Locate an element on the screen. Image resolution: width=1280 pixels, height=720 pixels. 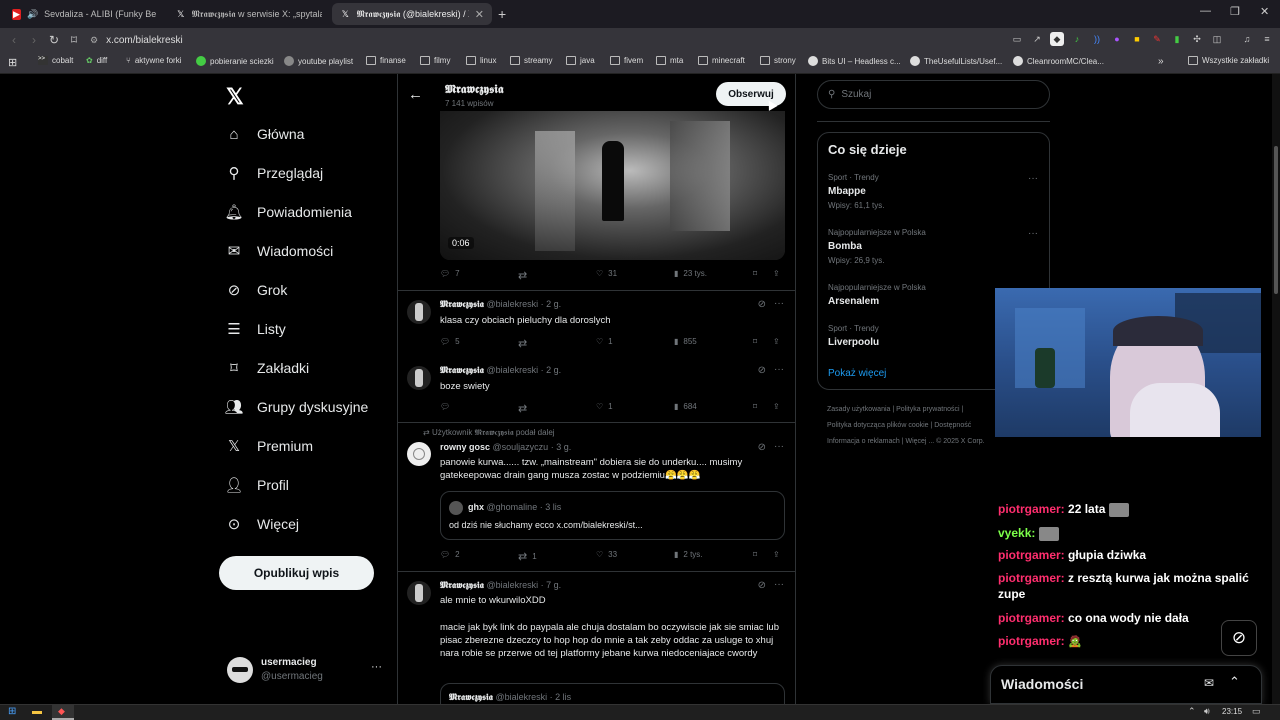
tab-youtube: ▶ 🔊 Sevdaliza - ALIBI (Funky Beatz Bo is located at coordinates (84, 14).